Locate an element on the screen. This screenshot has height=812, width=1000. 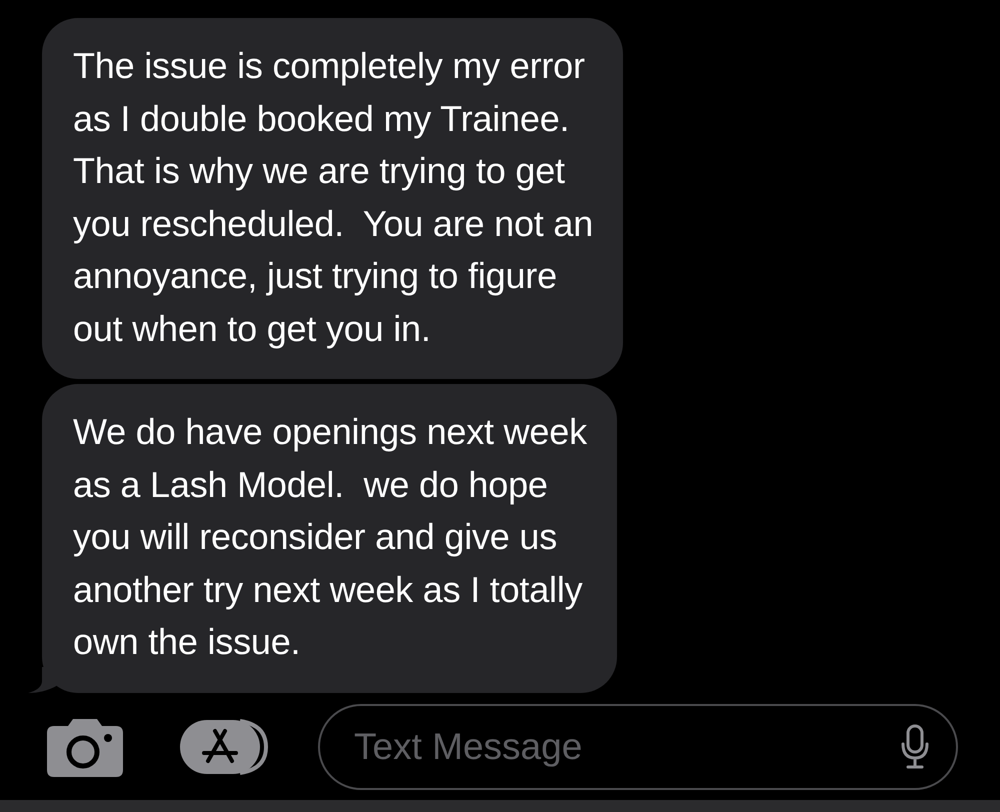
camera-icon is located at coordinates (85, 747).